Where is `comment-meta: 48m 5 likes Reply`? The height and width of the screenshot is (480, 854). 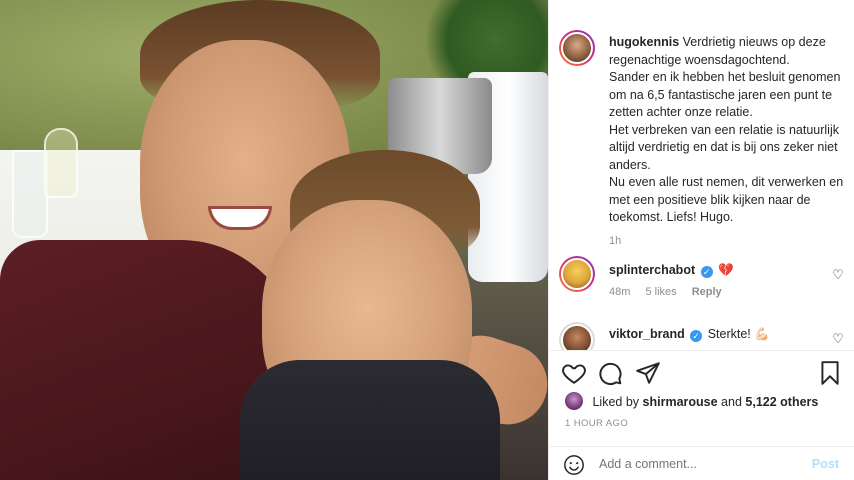
comment-meta: 48m 5 likes Reply is located at coordinates (727, 293).